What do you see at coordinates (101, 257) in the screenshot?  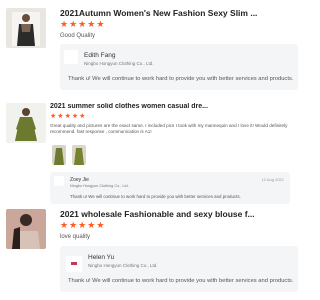 I see `seller-name: Helen Yu` at bounding box center [101, 257].